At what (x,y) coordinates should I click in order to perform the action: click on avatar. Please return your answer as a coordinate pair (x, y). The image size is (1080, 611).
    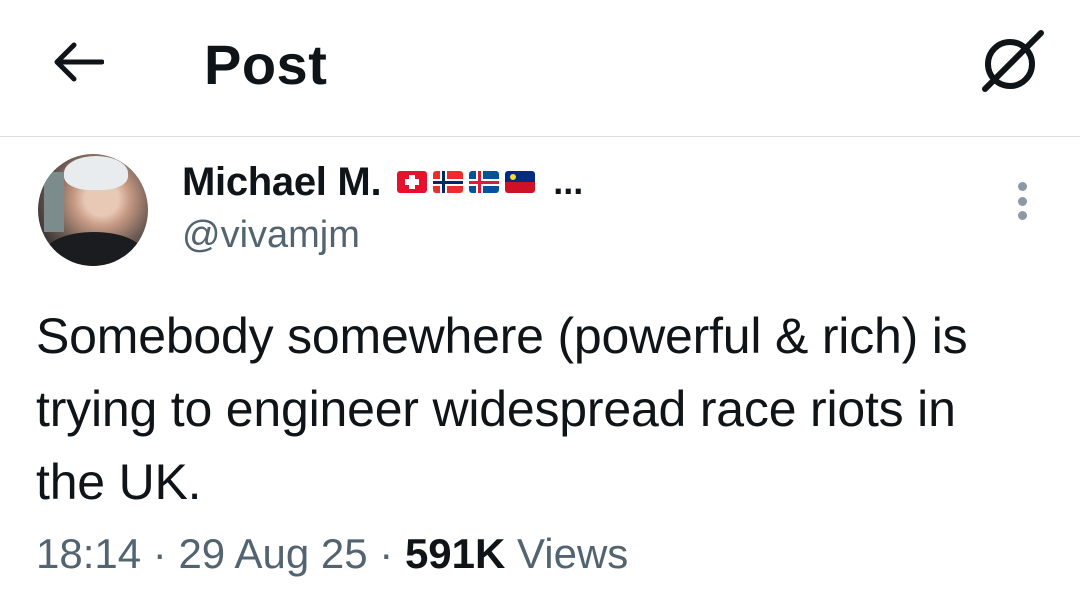
    Looking at the image, I should click on (93, 210).